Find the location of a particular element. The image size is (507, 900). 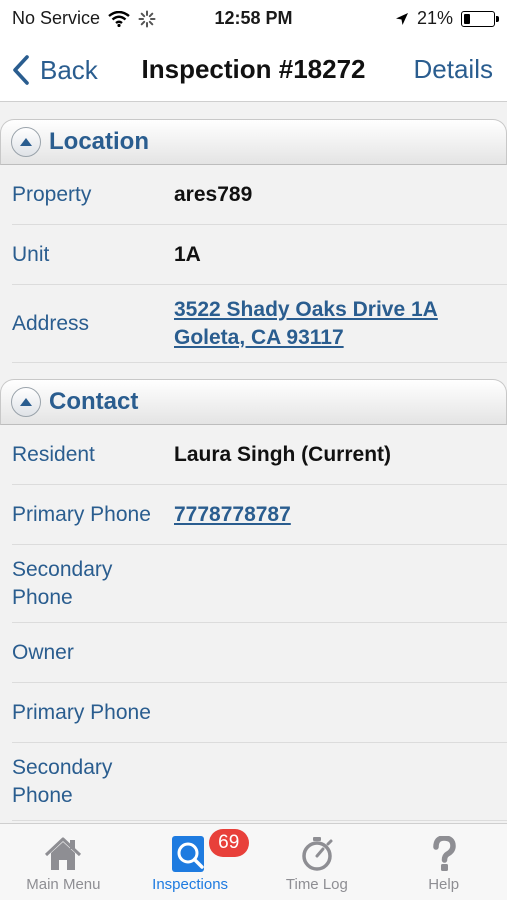

primary-phone-row: Primary Phone 7778778787 is located at coordinates (259, 515).